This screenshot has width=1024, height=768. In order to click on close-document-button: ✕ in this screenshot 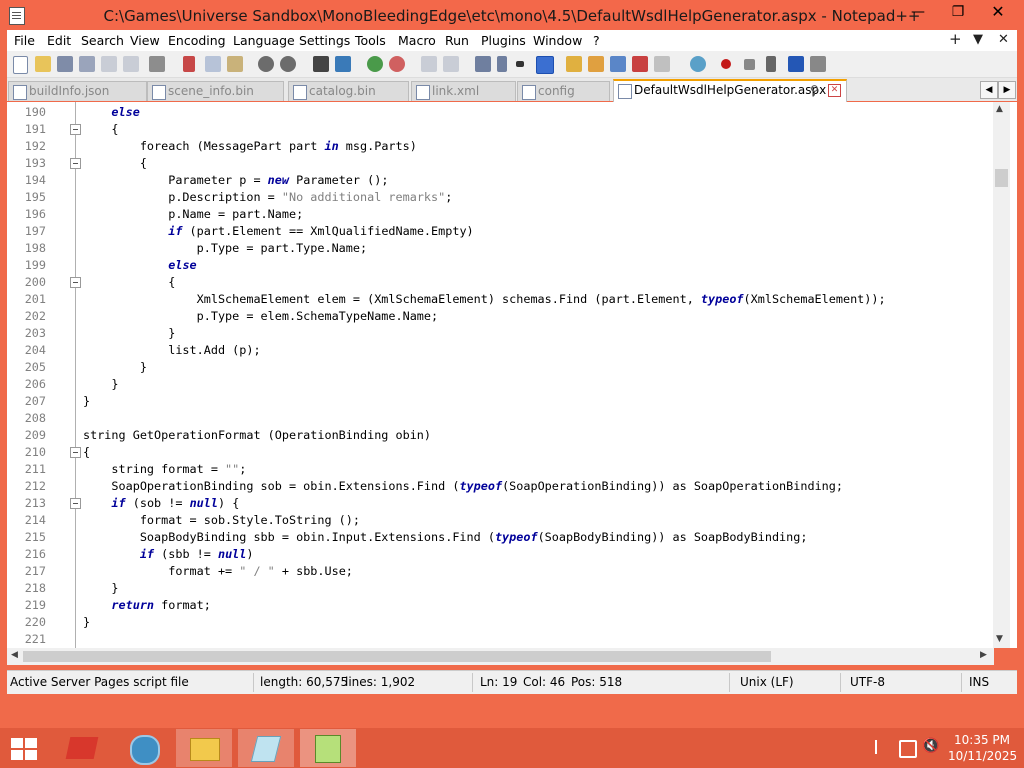, I will do `click(1003, 39)`.